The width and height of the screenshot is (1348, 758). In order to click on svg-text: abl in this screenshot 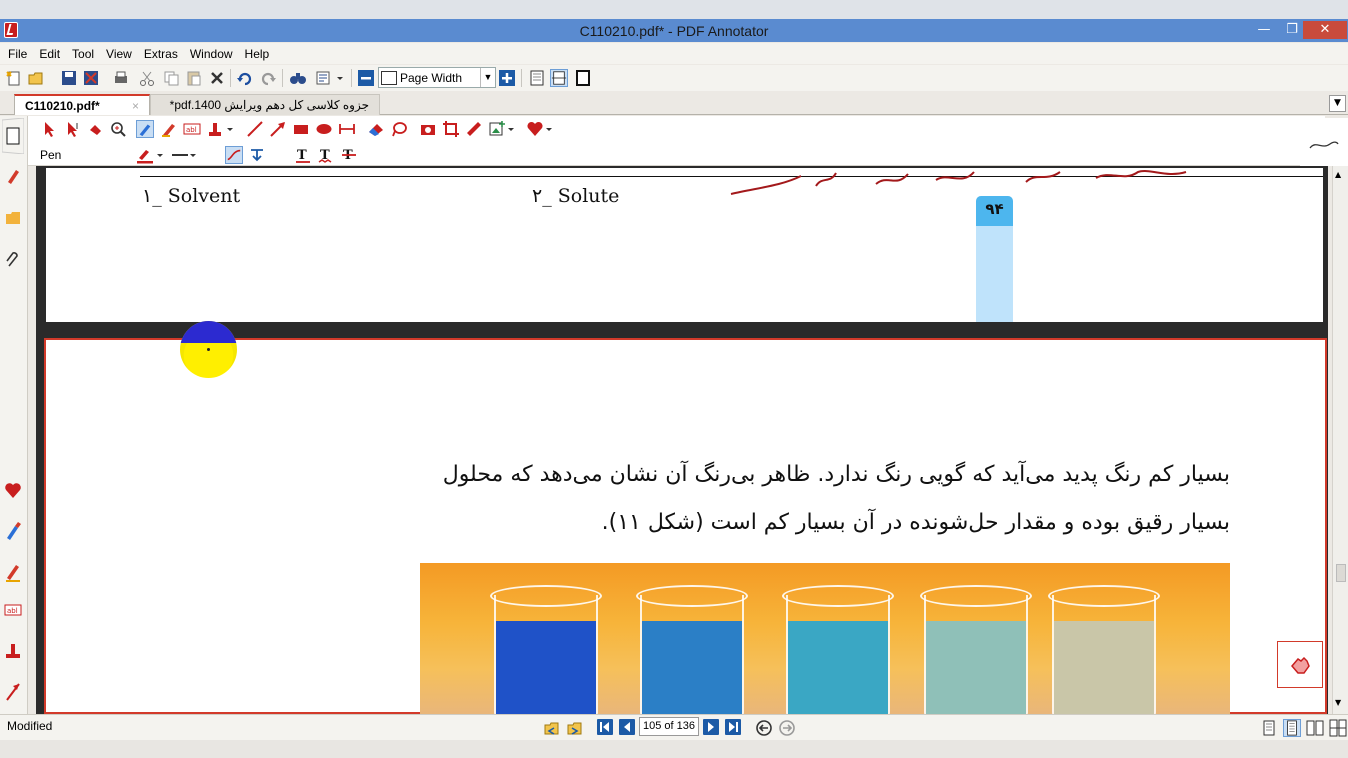, I will do `click(12, 611)`.